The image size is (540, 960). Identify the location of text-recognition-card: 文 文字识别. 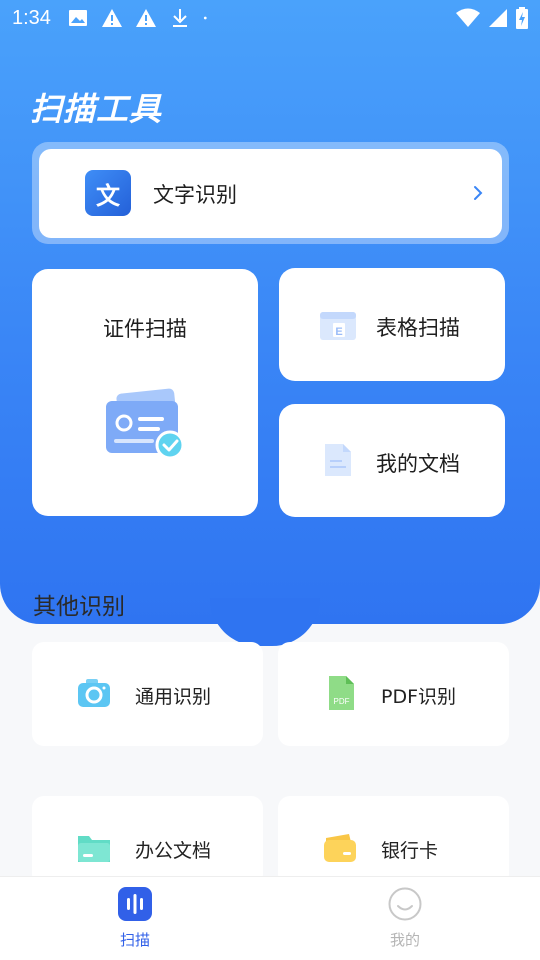
(270, 193).